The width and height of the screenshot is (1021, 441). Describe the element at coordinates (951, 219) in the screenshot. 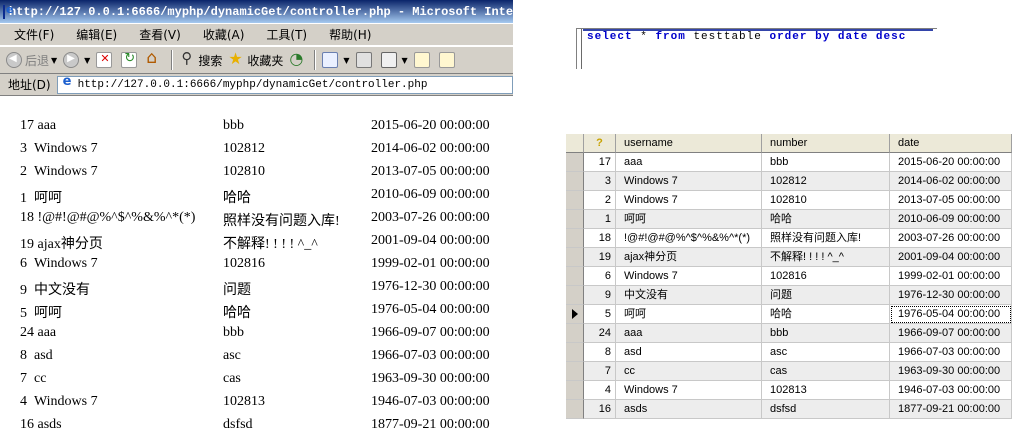

I see `grid-cell-date: 2010-06-09 00:00:00` at that location.